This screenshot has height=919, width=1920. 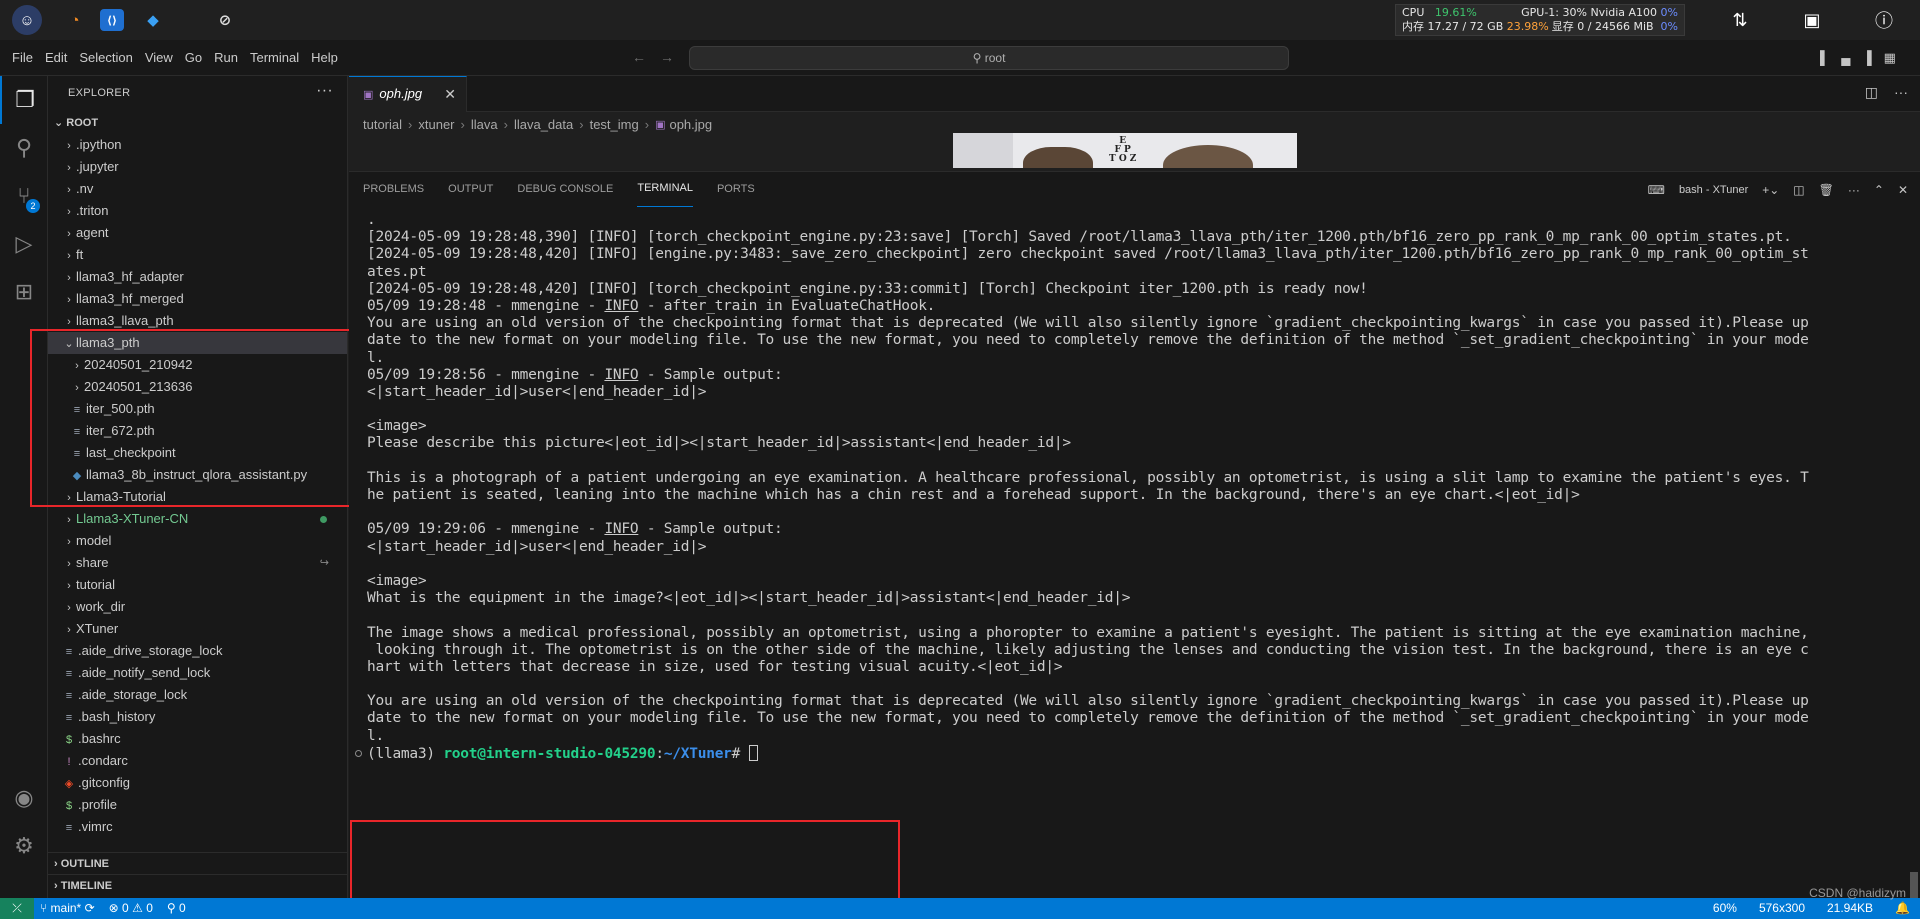 What do you see at coordinates (667, 57) in the screenshot?
I see `forward-arrow-icon: →` at bounding box center [667, 57].